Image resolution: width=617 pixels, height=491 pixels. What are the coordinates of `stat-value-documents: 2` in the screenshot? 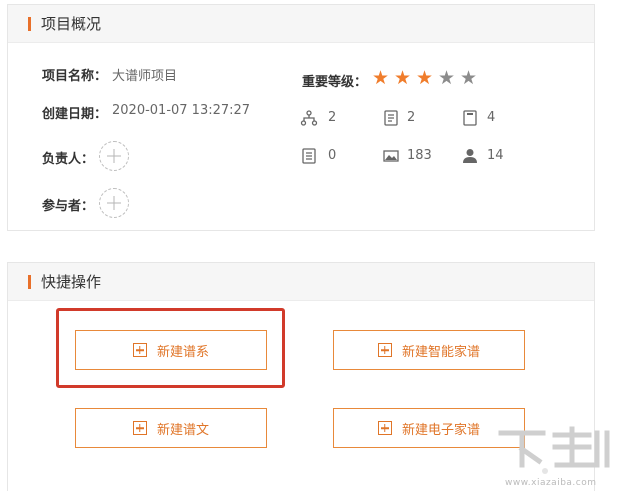 It's located at (411, 117).